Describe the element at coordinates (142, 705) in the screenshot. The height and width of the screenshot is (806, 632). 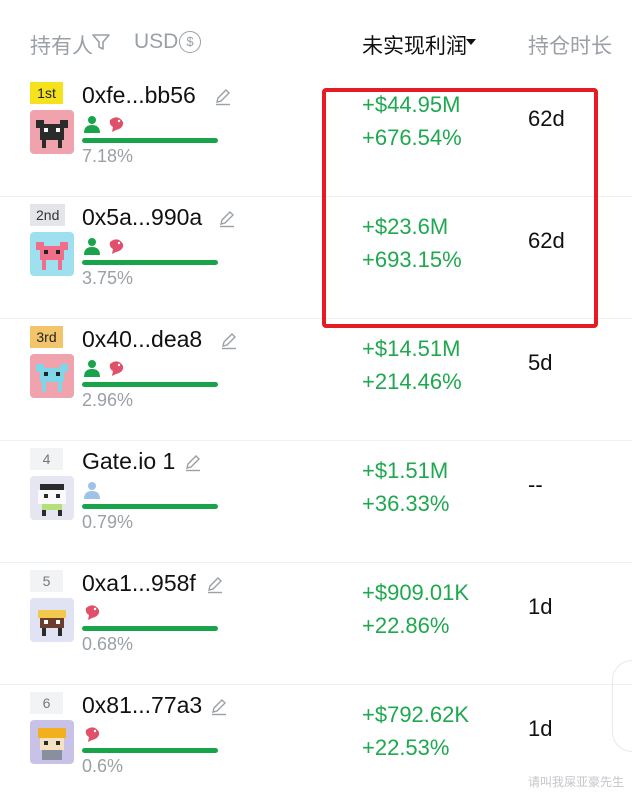
I see `holder-address: 0x81...77a3` at that location.